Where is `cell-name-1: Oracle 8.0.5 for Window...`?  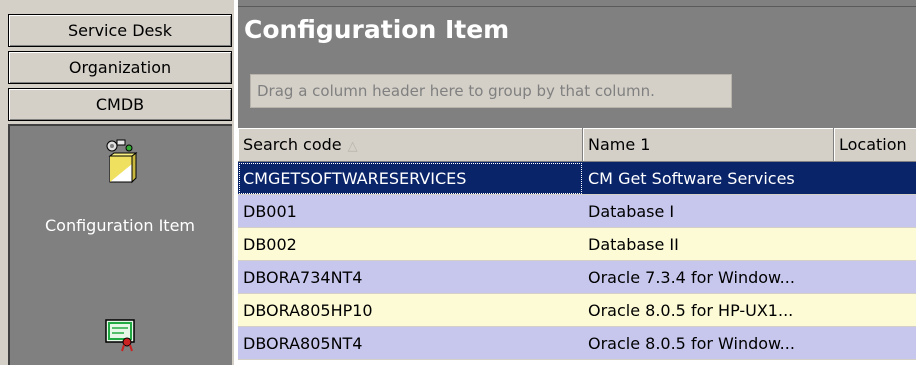 cell-name-1: Oracle 8.0.5 for Window... is located at coordinates (691, 343).